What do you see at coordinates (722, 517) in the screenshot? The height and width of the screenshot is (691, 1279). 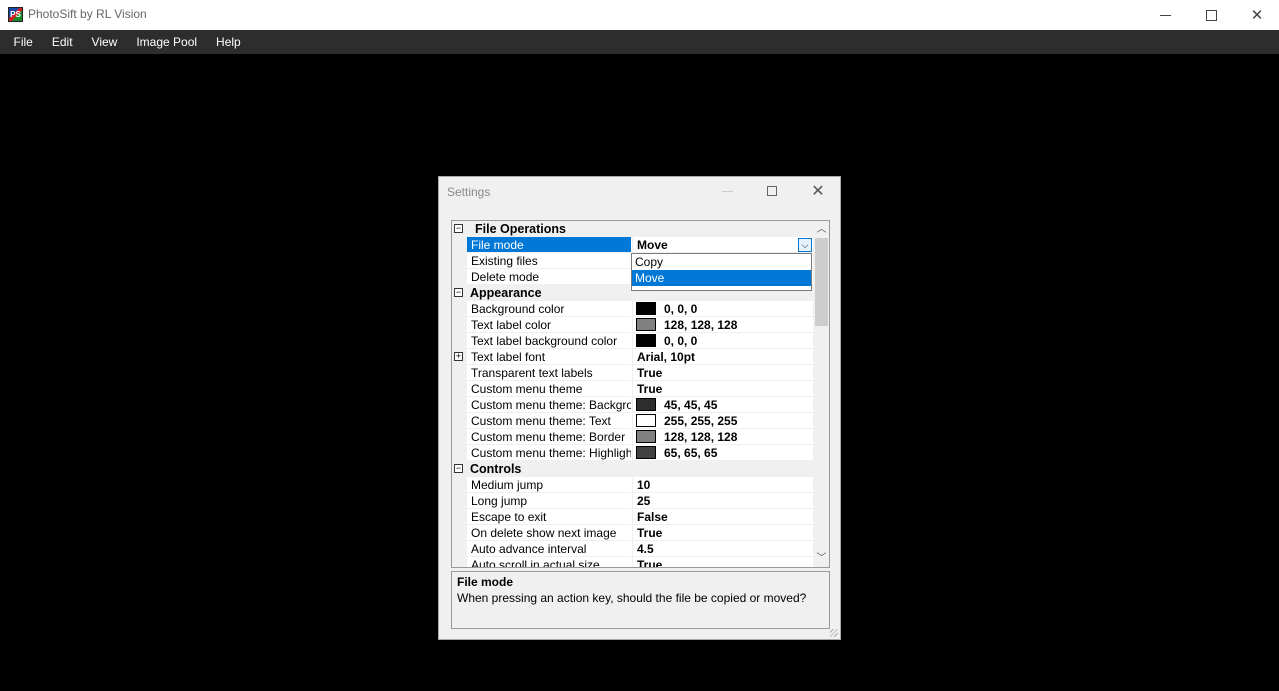 I see `property-value: False` at bounding box center [722, 517].